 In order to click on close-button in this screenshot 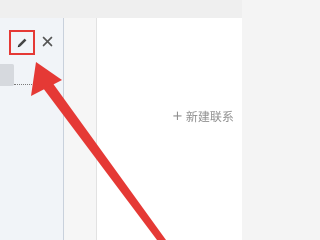, I will do `click(47, 41)`.